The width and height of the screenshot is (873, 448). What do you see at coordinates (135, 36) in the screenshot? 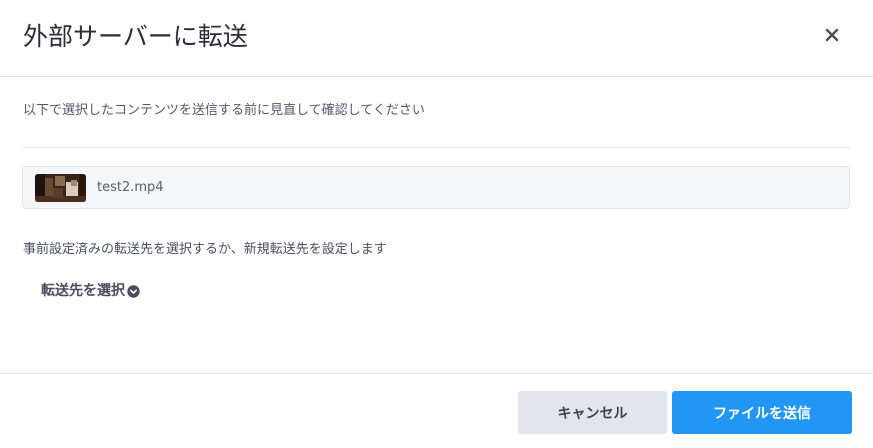
I see `dialog-title: 外部サーバーに転送` at bounding box center [135, 36].